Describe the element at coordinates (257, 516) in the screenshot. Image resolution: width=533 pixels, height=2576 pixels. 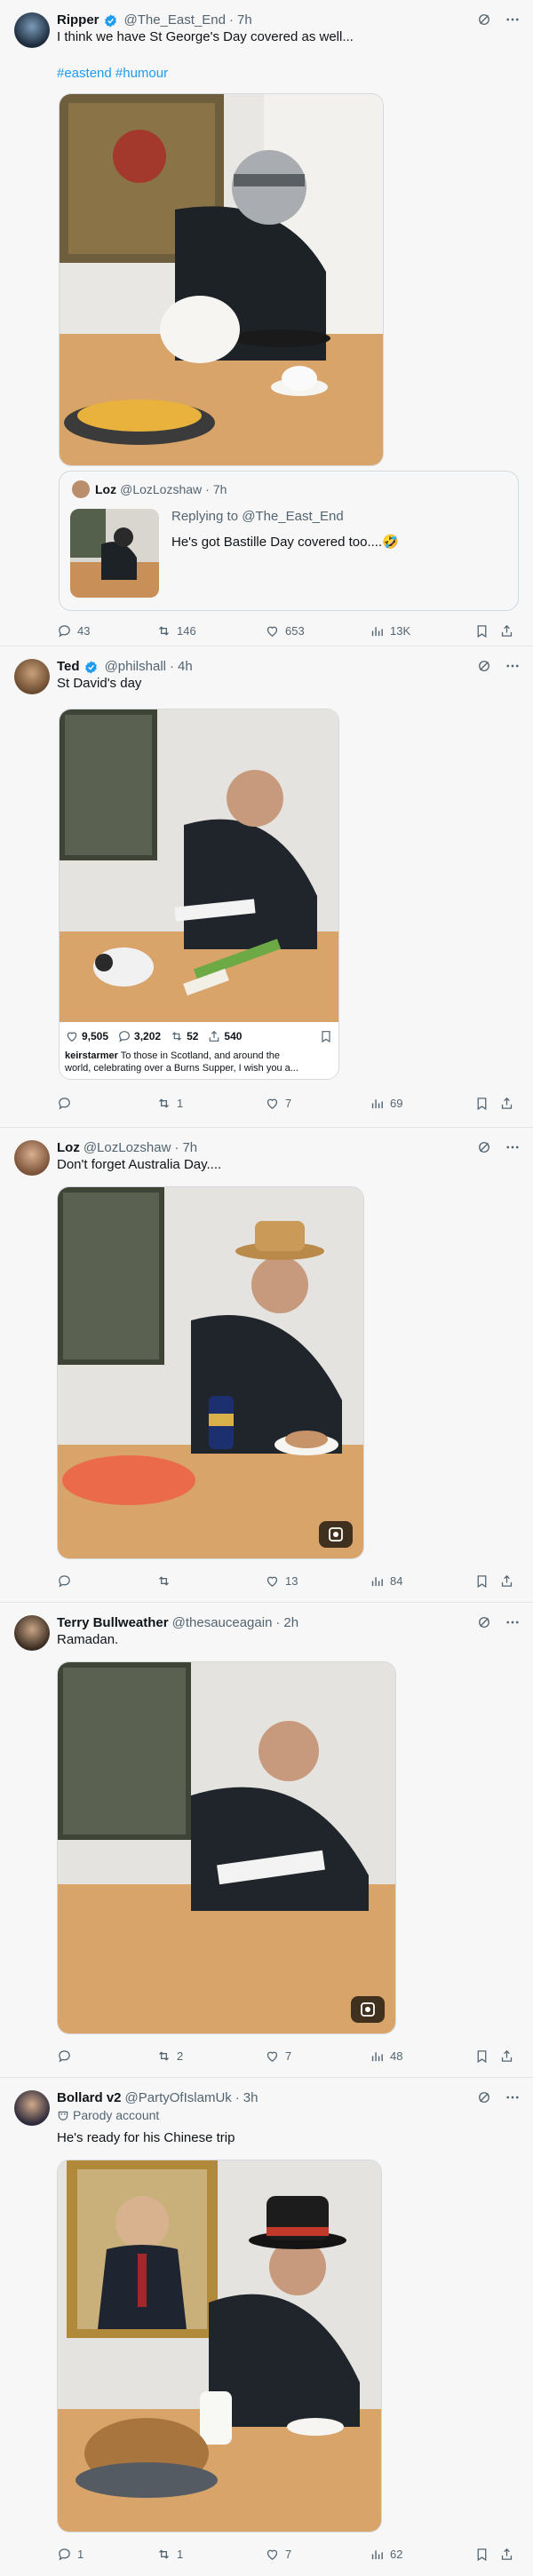
I see `replying-to: Replying to @The_East_End` at that location.